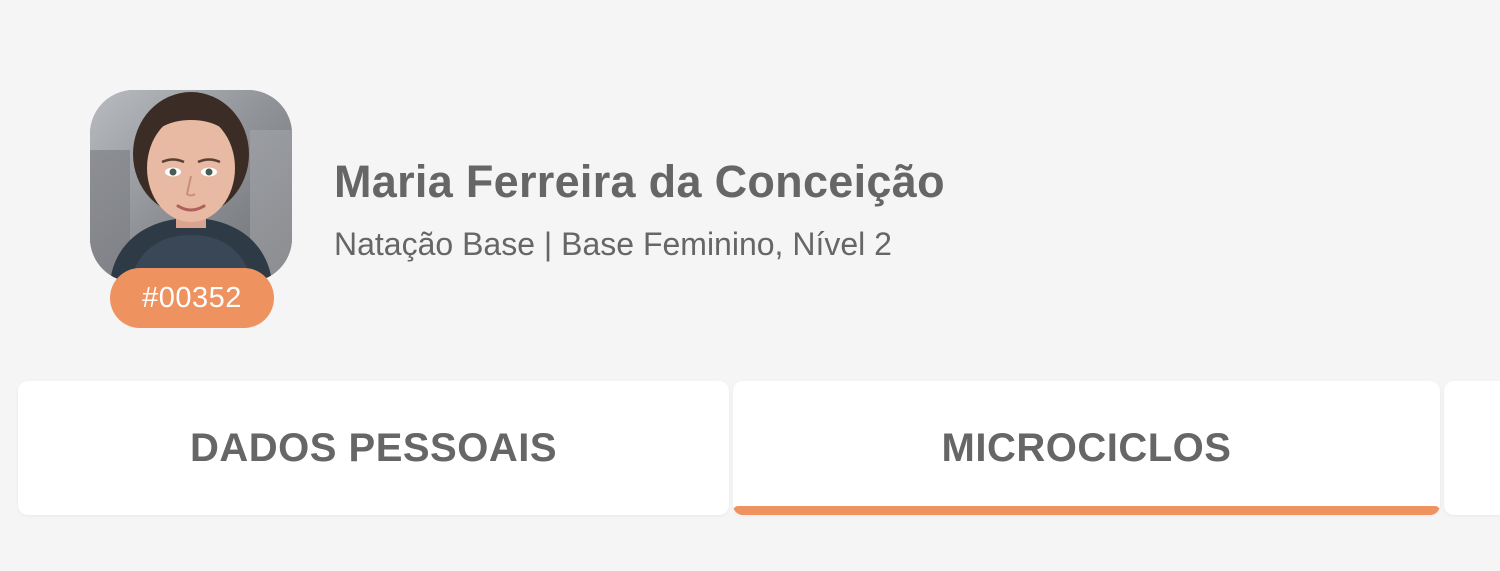 This screenshot has width=1500, height=571. I want to click on avatar, so click(191, 186).